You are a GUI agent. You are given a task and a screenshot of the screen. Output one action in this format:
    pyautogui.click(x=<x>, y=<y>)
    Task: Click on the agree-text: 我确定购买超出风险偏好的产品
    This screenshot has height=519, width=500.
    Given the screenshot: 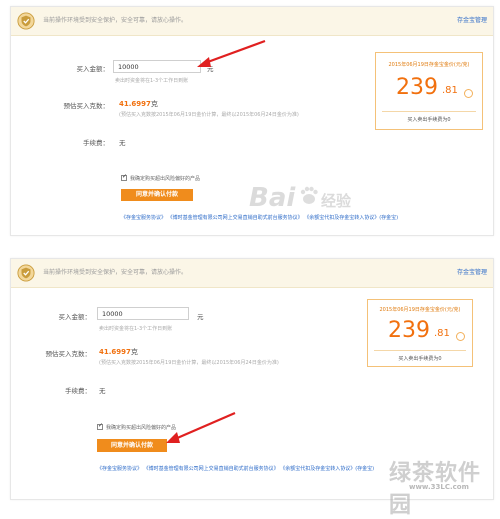 What is the action you would take?
    pyautogui.click(x=165, y=179)
    